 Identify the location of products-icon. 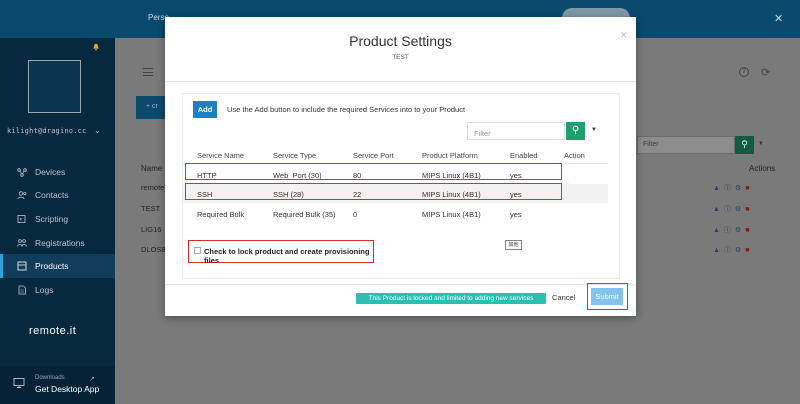
(22, 266).